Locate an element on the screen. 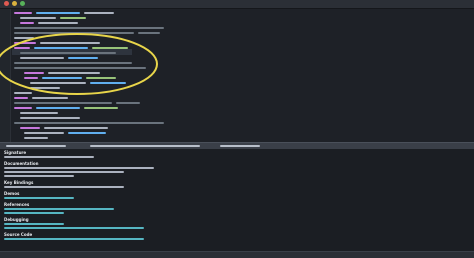  help-heading-key-bindings: Key Bindings is located at coordinates (19, 182).